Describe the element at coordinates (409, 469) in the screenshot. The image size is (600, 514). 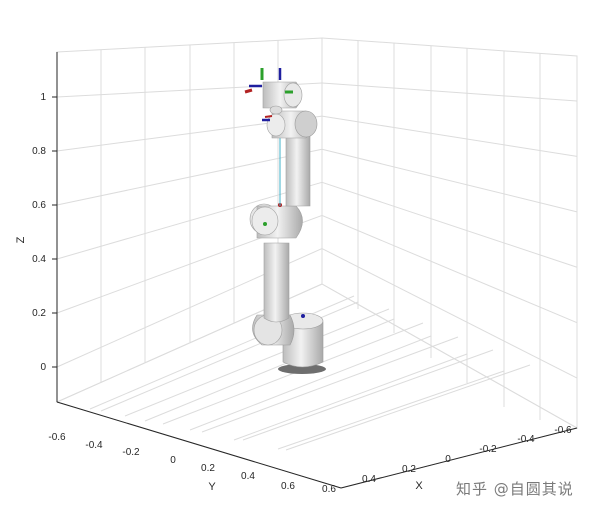
I see `x-tick-label: 0.2` at that location.